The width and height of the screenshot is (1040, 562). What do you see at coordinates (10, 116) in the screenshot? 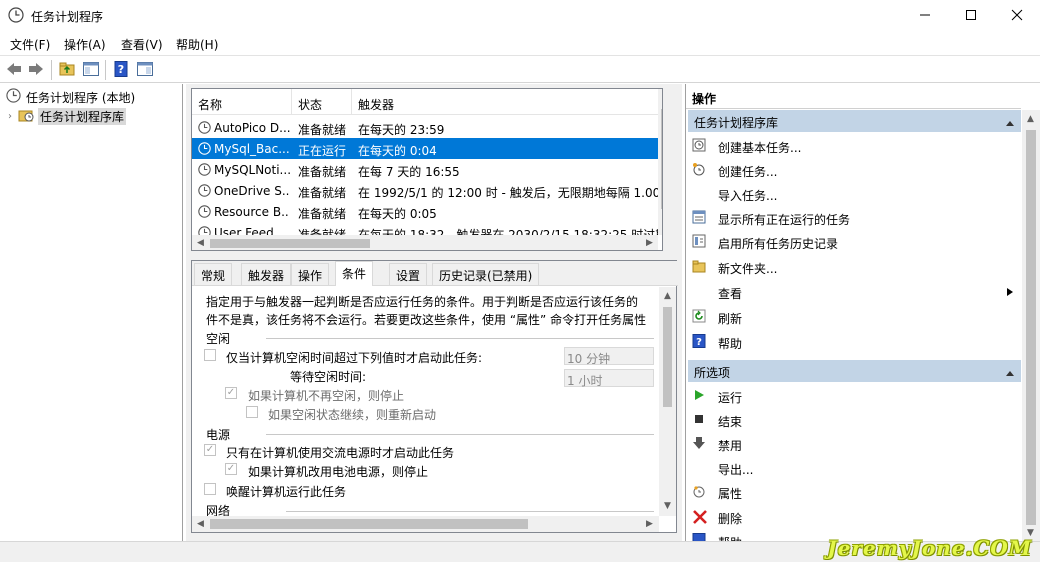
I see `chevron-right-icon: ›` at bounding box center [10, 116].